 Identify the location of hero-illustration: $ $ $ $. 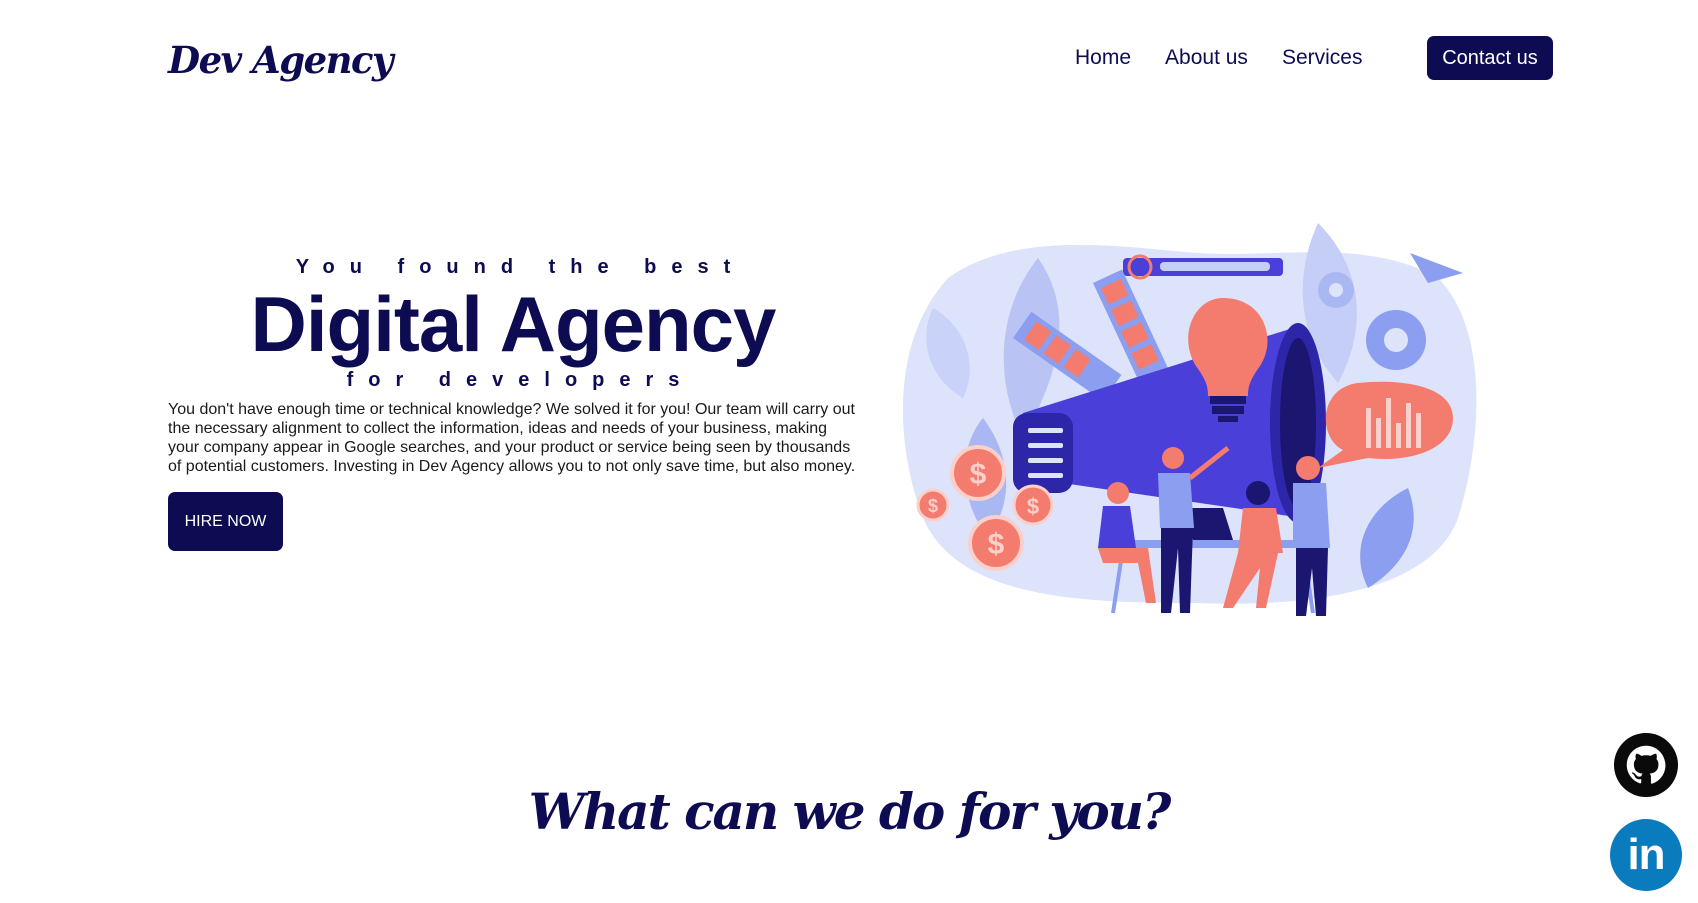
(1189, 419).